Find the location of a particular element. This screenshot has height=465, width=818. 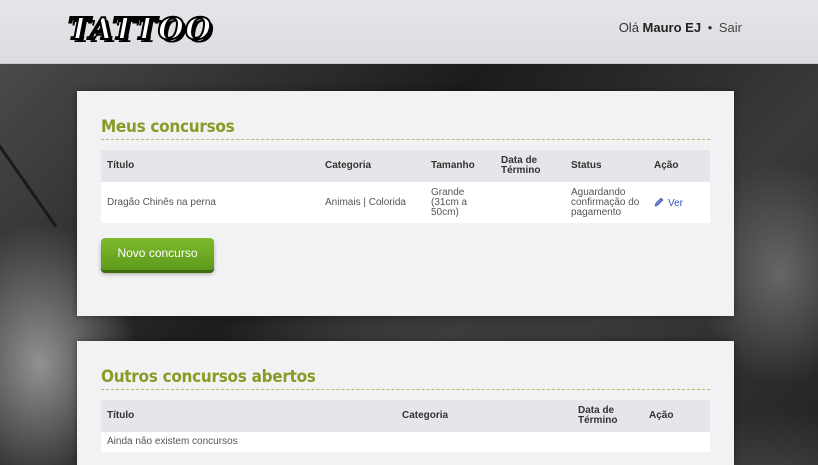

pen-icon is located at coordinates (659, 201).